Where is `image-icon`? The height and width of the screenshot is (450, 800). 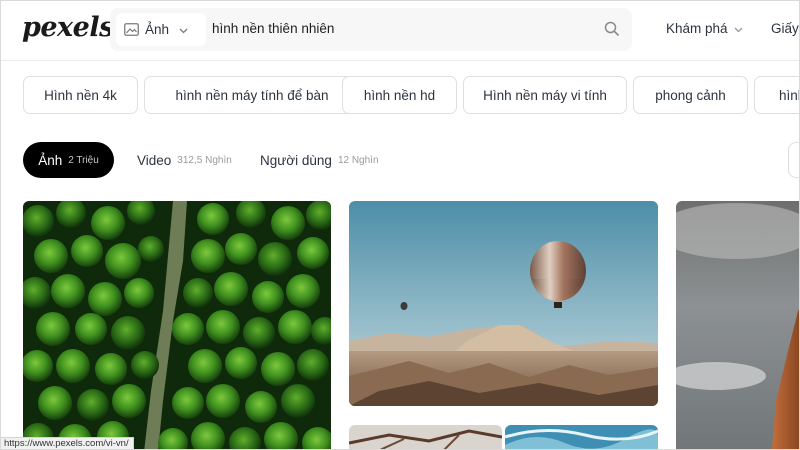
image-icon is located at coordinates (131, 29).